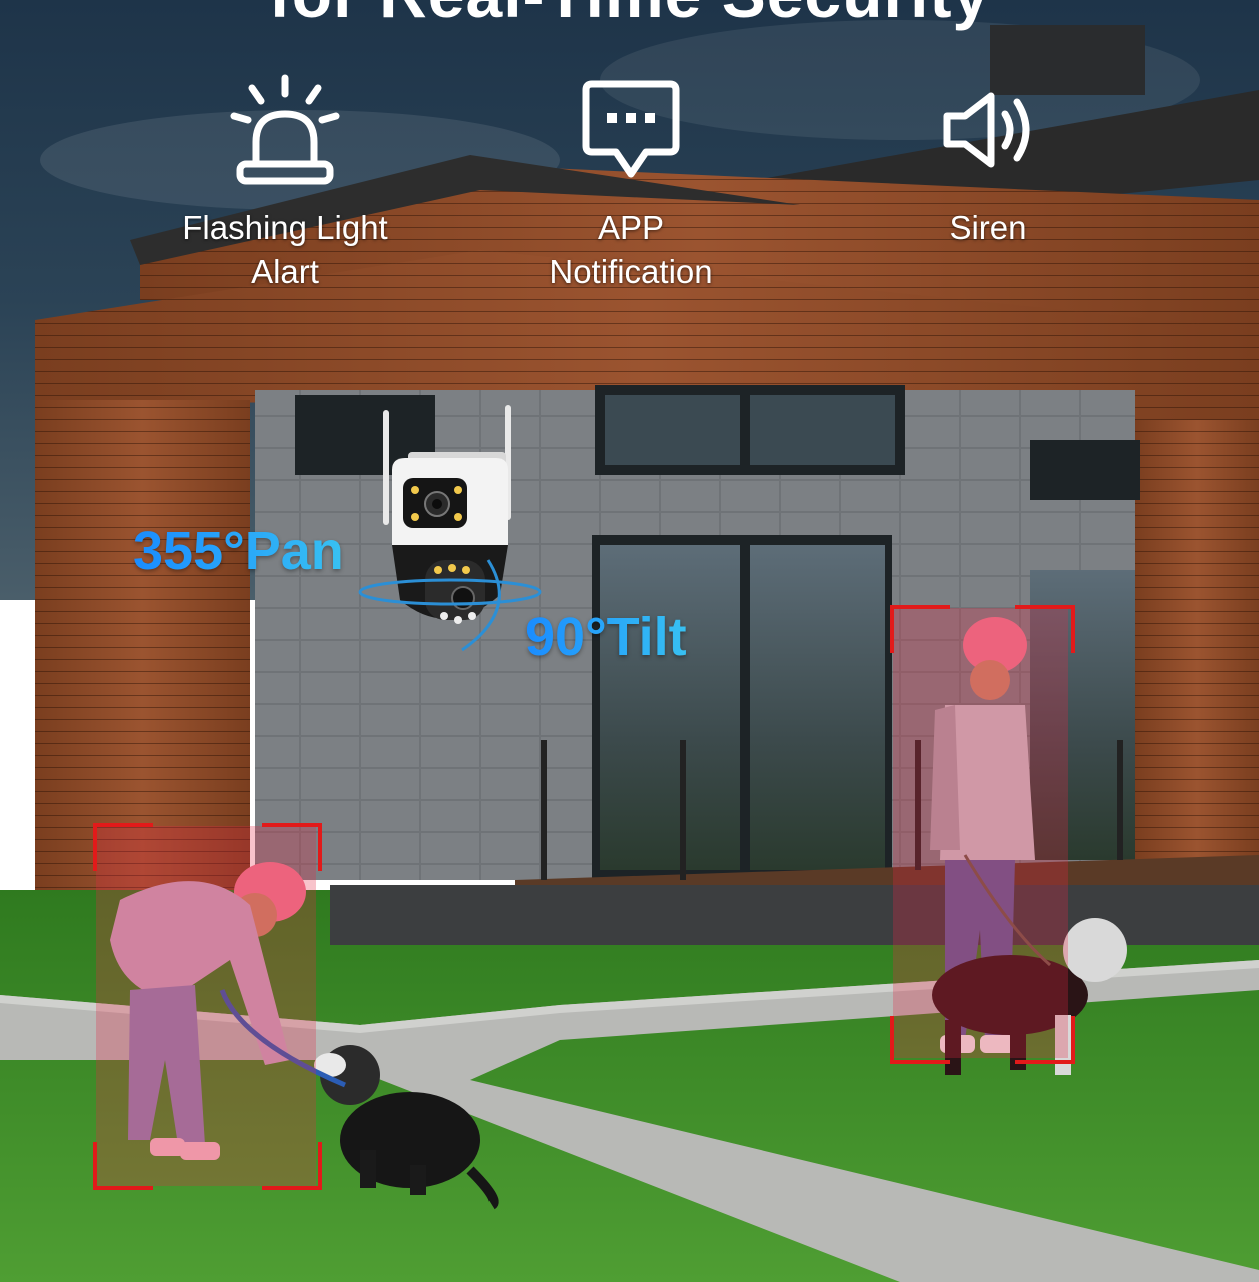  Describe the element at coordinates (631, 227) in the screenshot. I see `feature-label-line: APP` at that location.